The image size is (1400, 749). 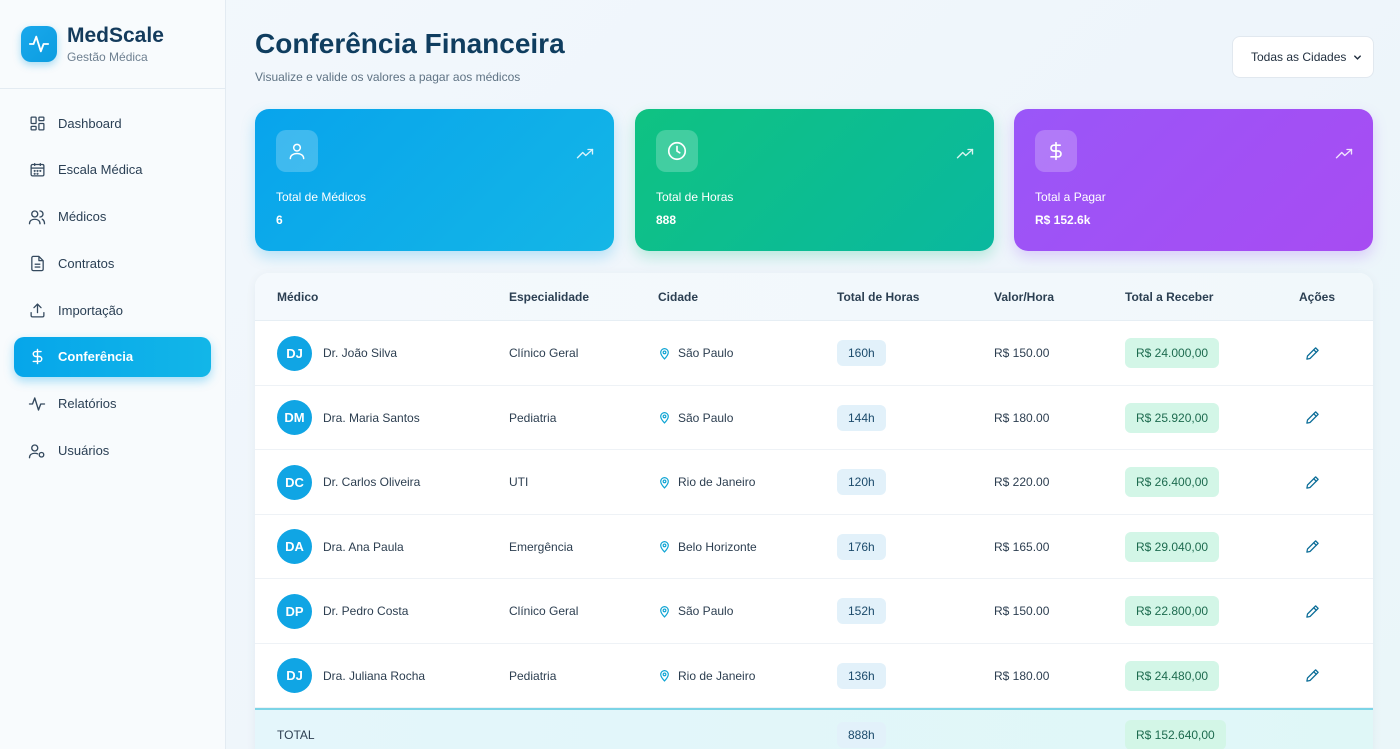 I want to click on stat-value: 6, so click(x=279, y=220).